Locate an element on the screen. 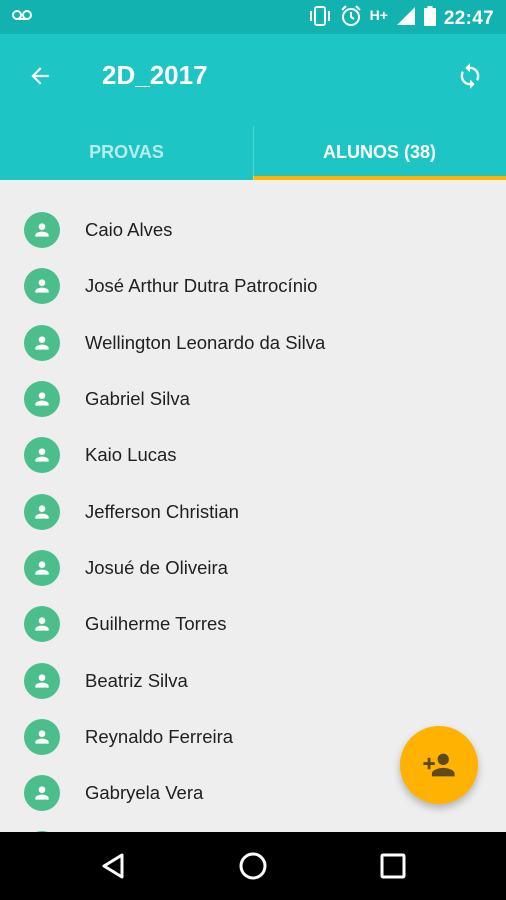  home-circle-icon is located at coordinates (253, 866).